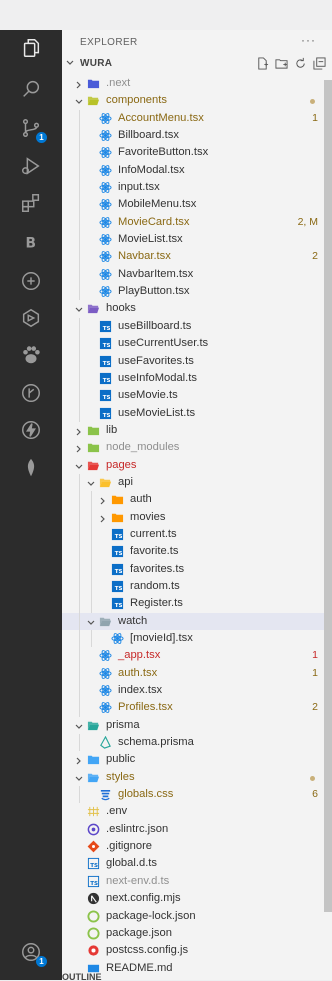 The height and width of the screenshot is (981, 332). I want to click on tree-item-label: Billboard.tsx, so click(148, 135).